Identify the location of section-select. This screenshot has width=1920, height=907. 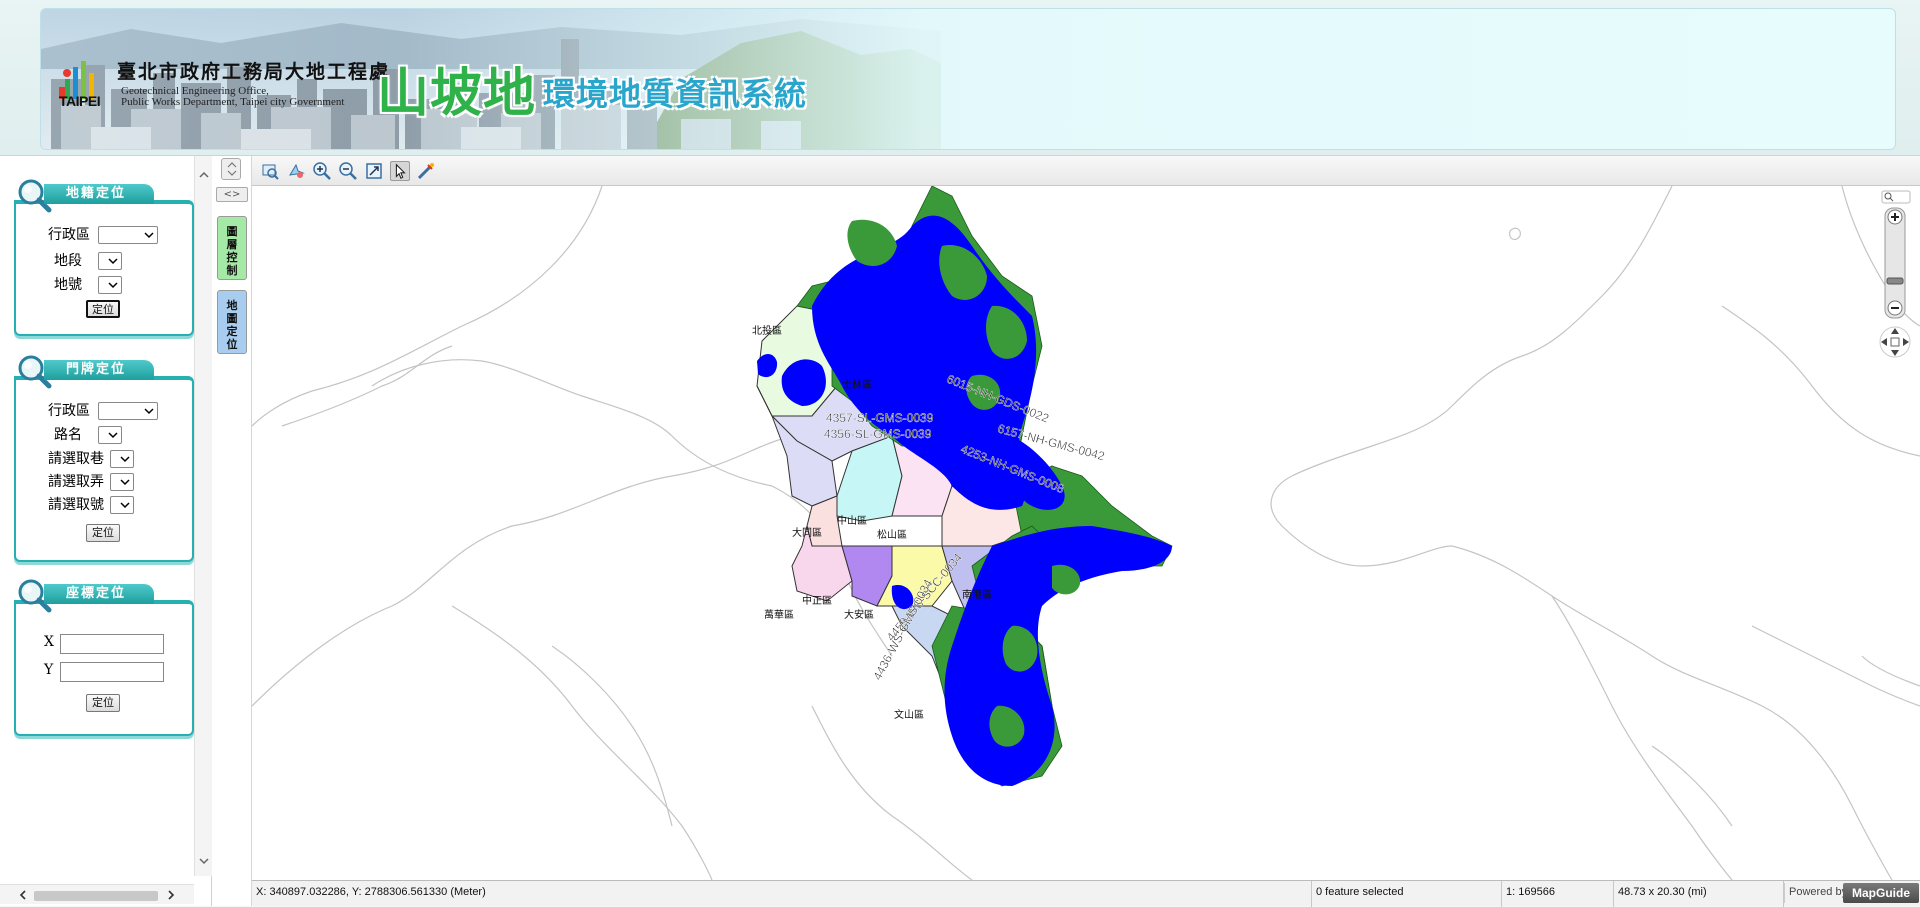
(110, 261).